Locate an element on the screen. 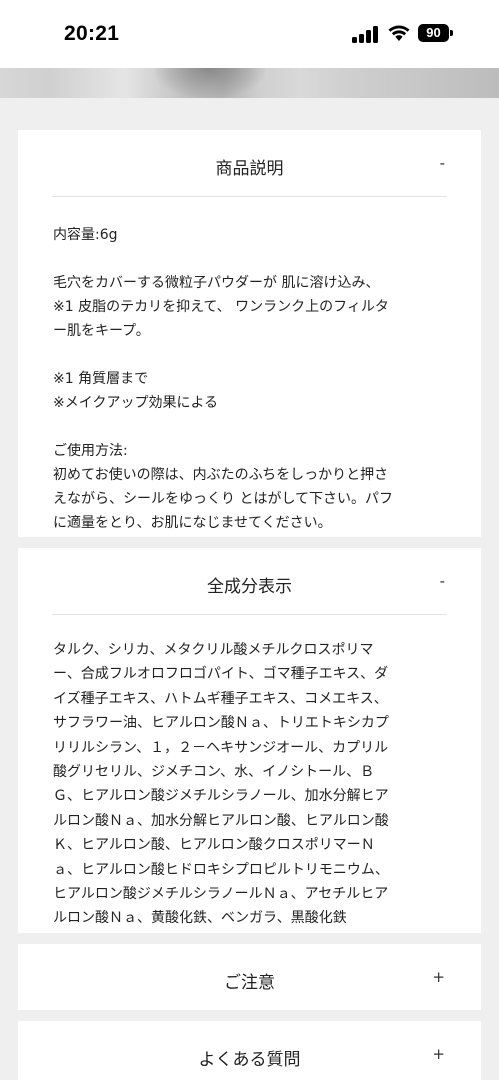 This screenshot has height=1080, width=499. faq-section: よくある質問 + is located at coordinates (249, 1050).